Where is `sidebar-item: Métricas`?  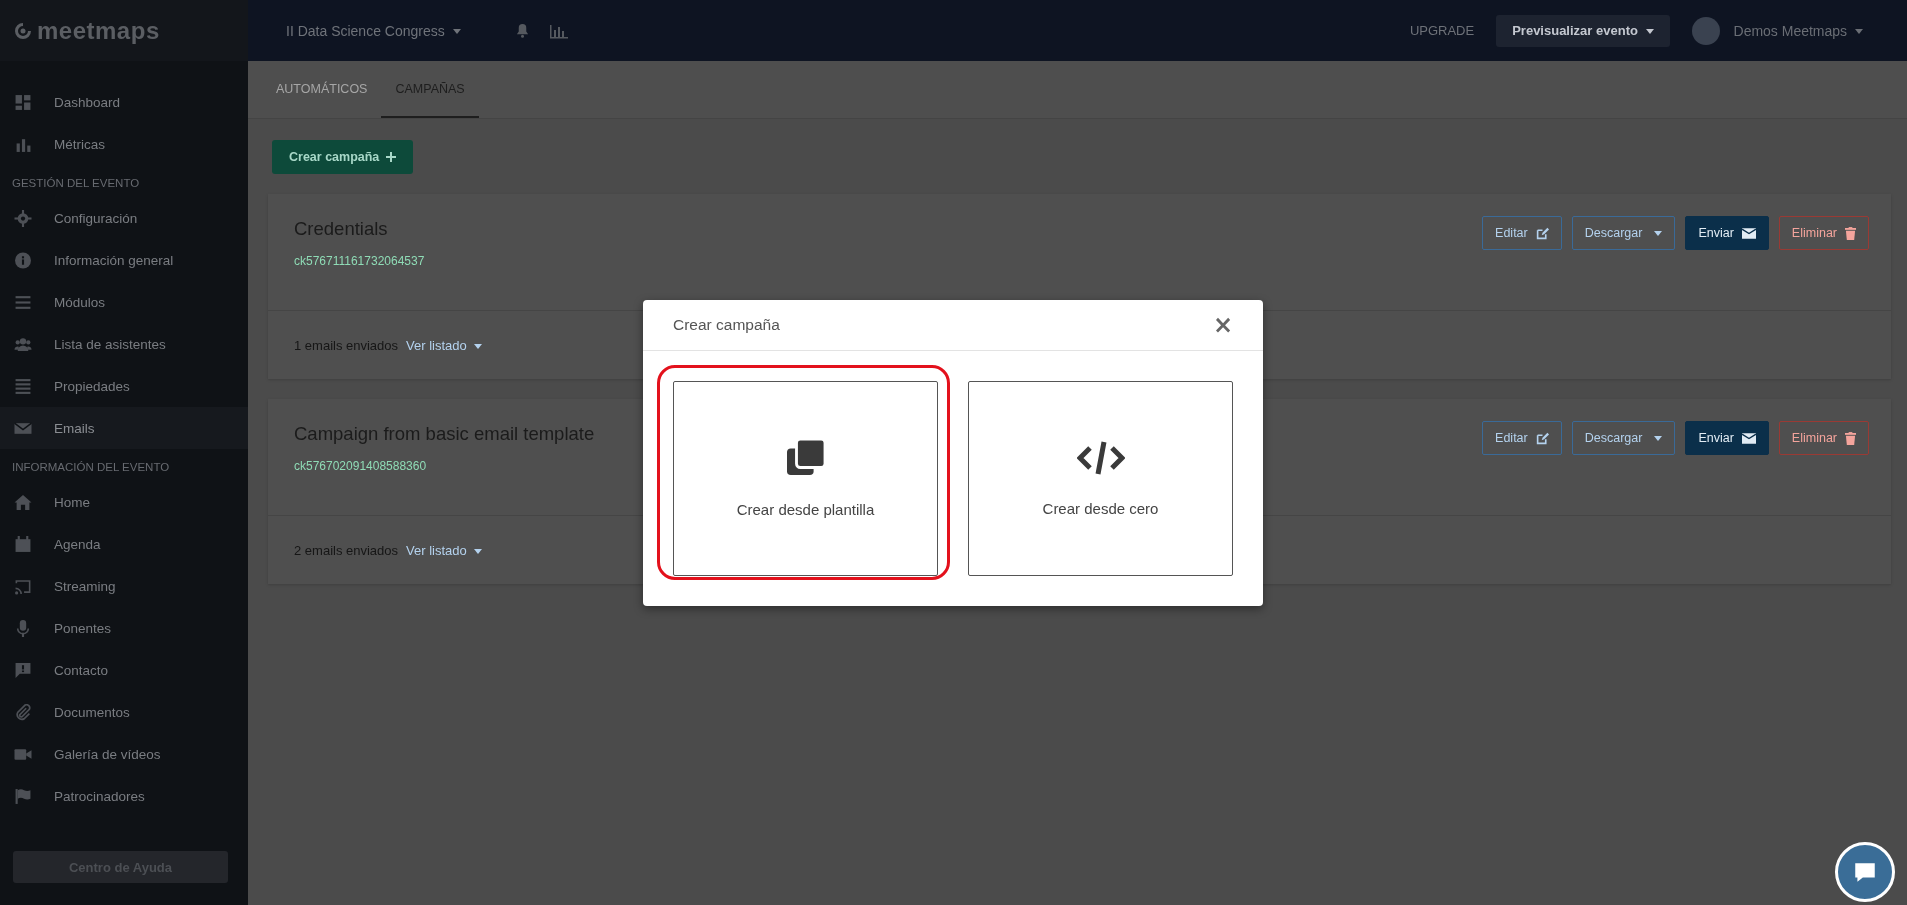
sidebar-item: Métricas is located at coordinates (124, 144).